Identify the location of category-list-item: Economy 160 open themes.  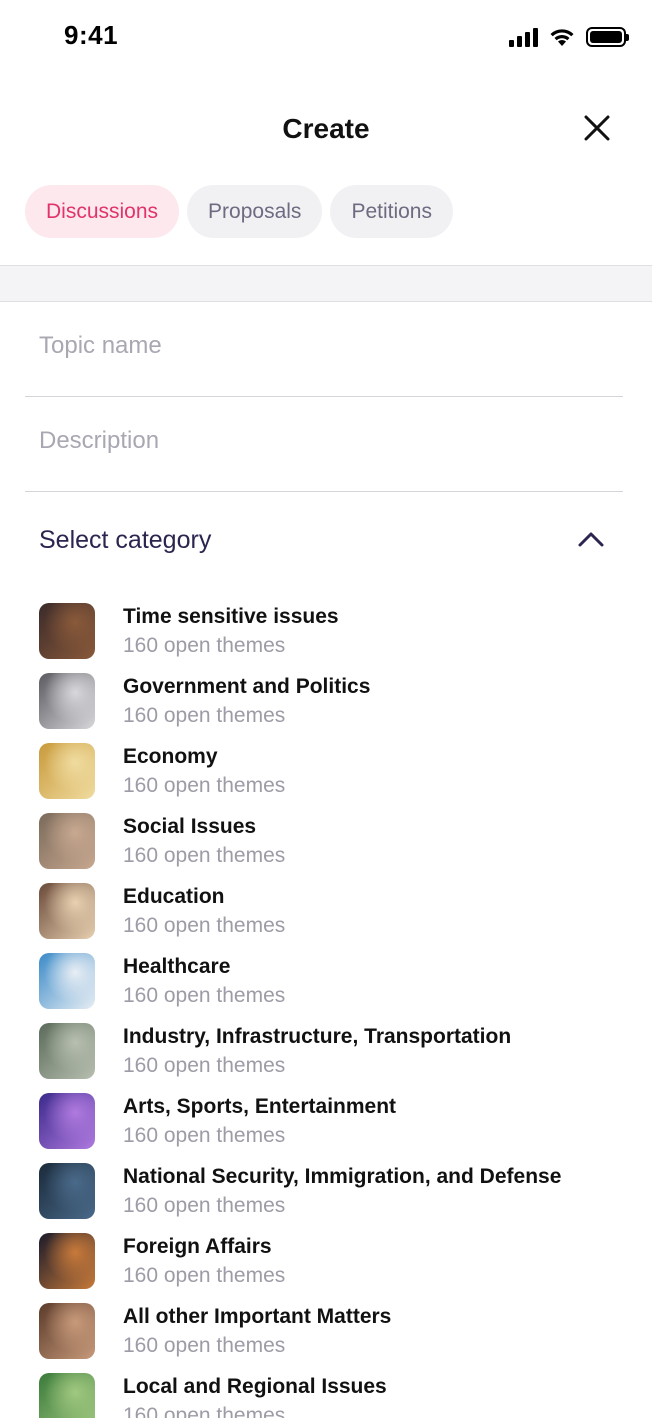
(339, 778).